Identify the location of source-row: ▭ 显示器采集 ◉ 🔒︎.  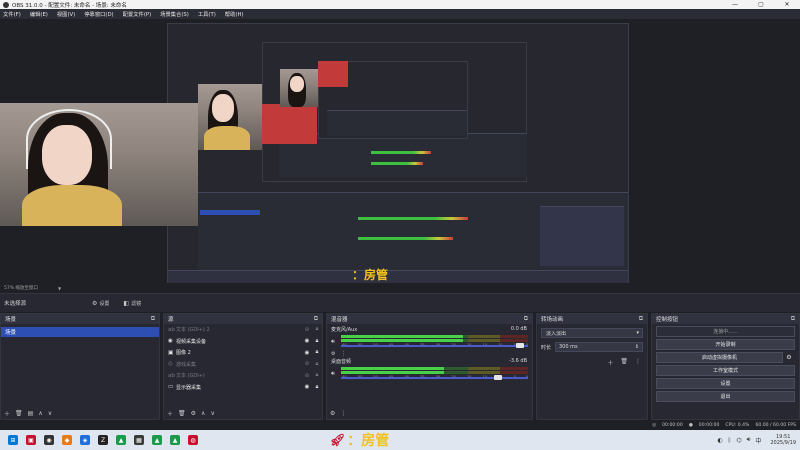
(243, 388).